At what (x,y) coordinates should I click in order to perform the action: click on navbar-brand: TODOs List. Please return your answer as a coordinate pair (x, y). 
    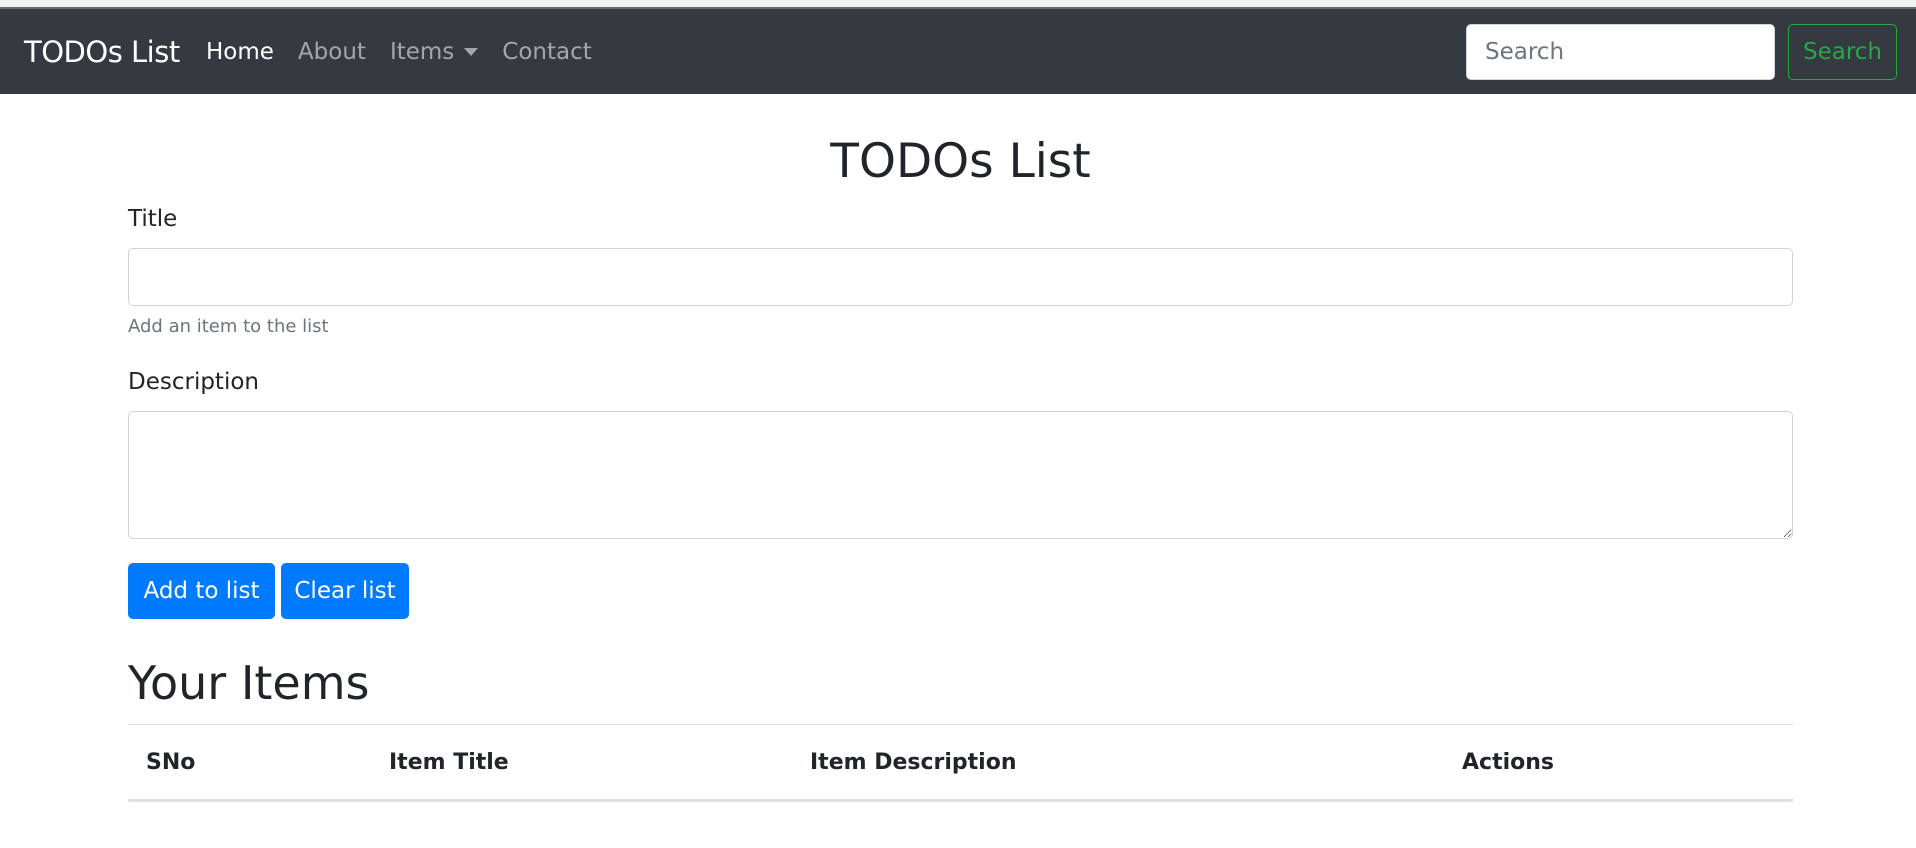
    Looking at the image, I should click on (102, 52).